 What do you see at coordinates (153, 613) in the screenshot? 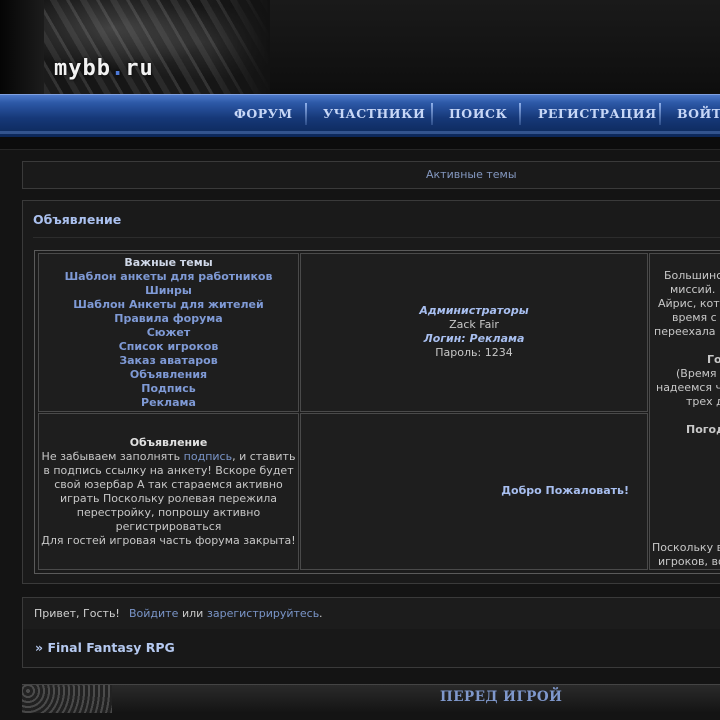
I see `login-link: Войдите` at bounding box center [153, 613].